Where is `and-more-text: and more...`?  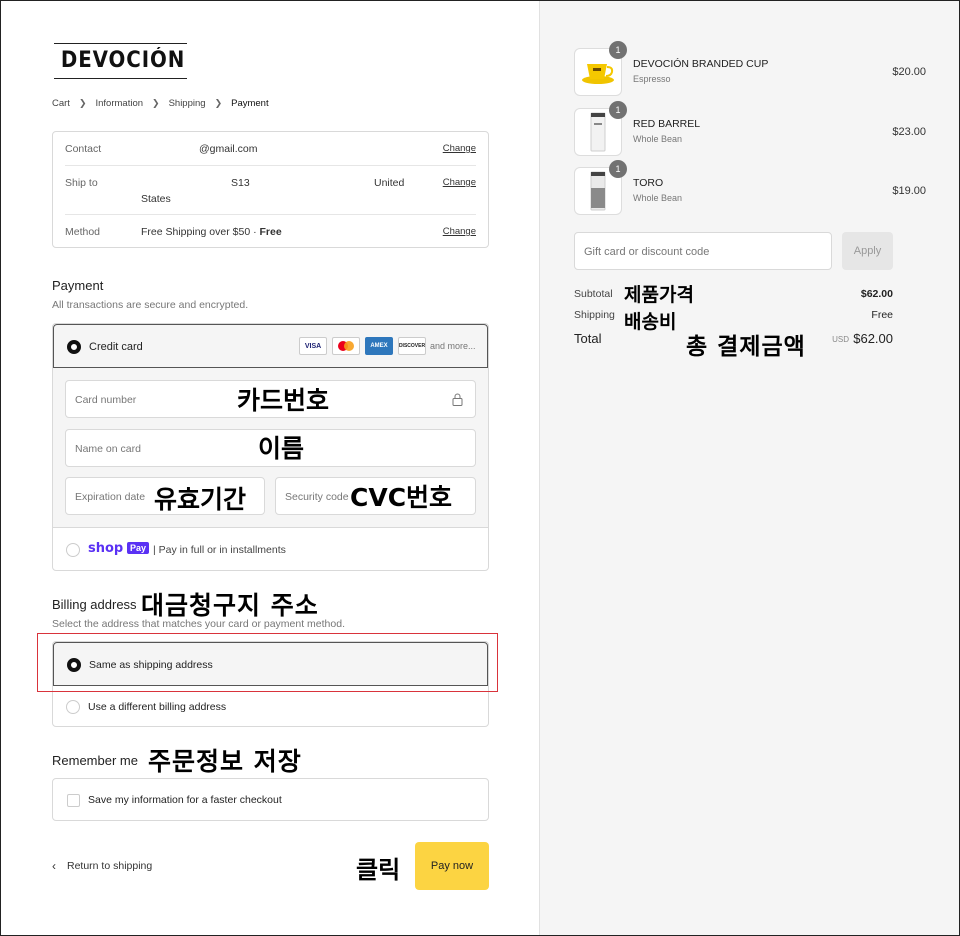
and-more-text: and more... is located at coordinates (453, 346).